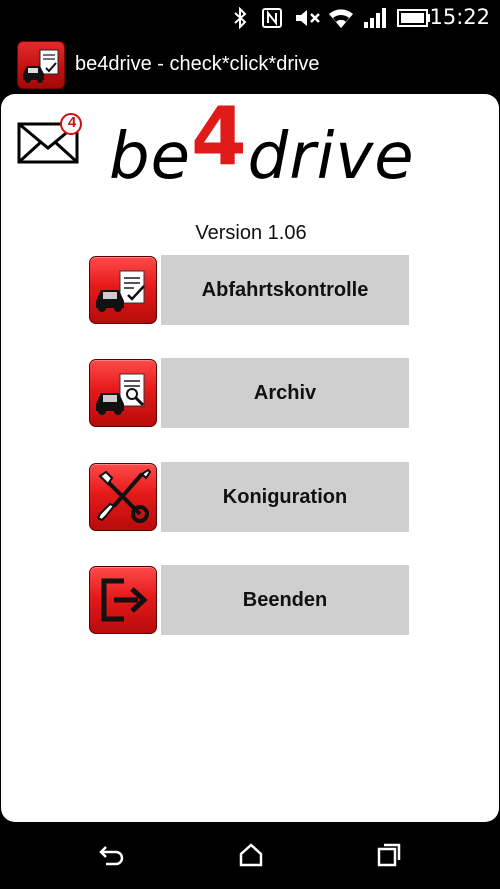 This screenshot has height=889, width=500. What do you see at coordinates (331, 157) in the screenshot?
I see `logo-suffix: drive` at bounding box center [331, 157].